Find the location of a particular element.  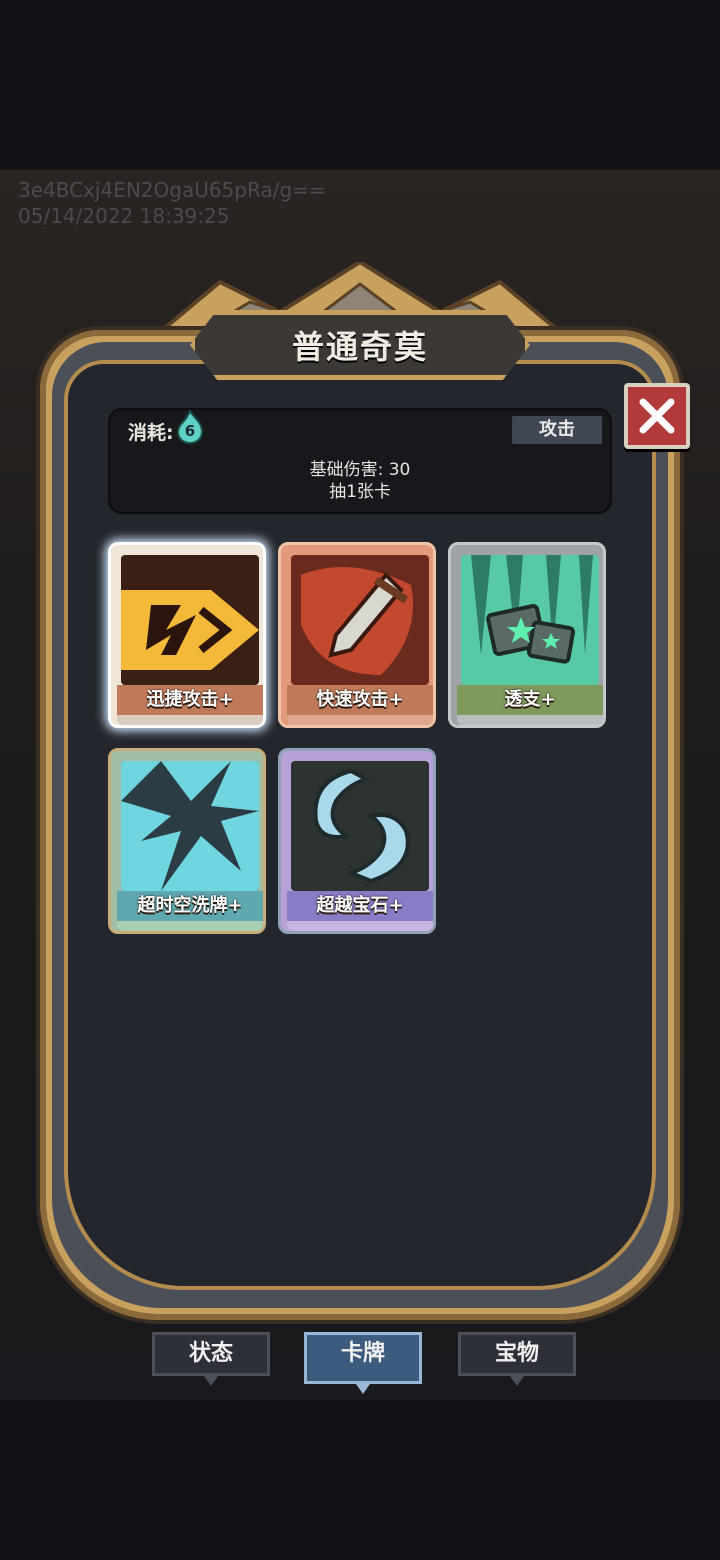

title-plate: 普通奇莫 is located at coordinates (360, 345).